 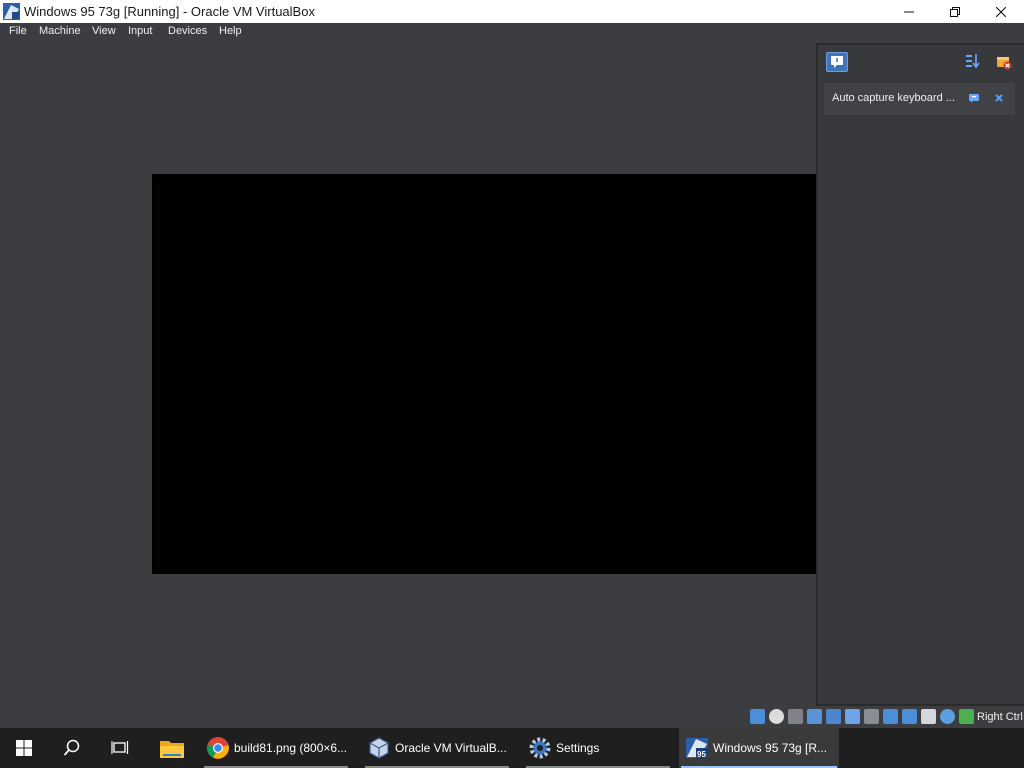 I want to click on menu-machine: Machine, so click(x=60, y=31).